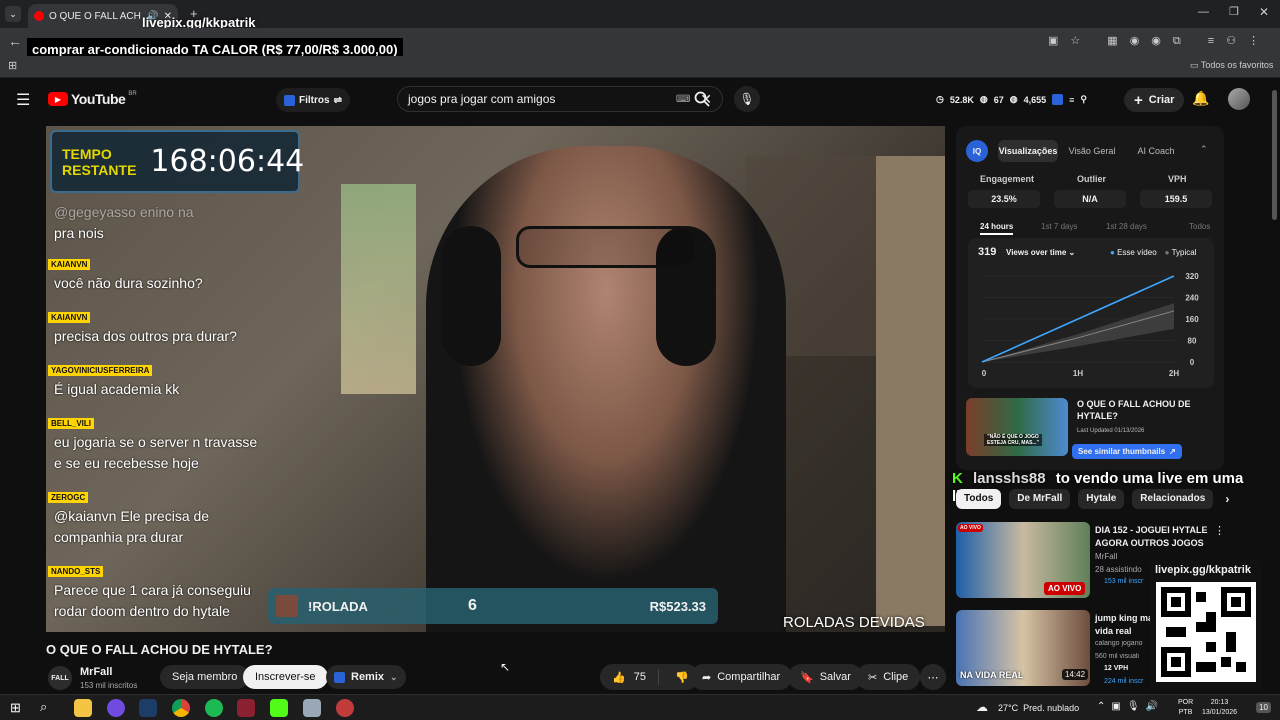 The width and height of the screenshot is (1280, 720). What do you see at coordinates (1130, 706) in the screenshot?
I see `system-tray-icons: ⌃▣🎙🔊` at bounding box center [1130, 706].